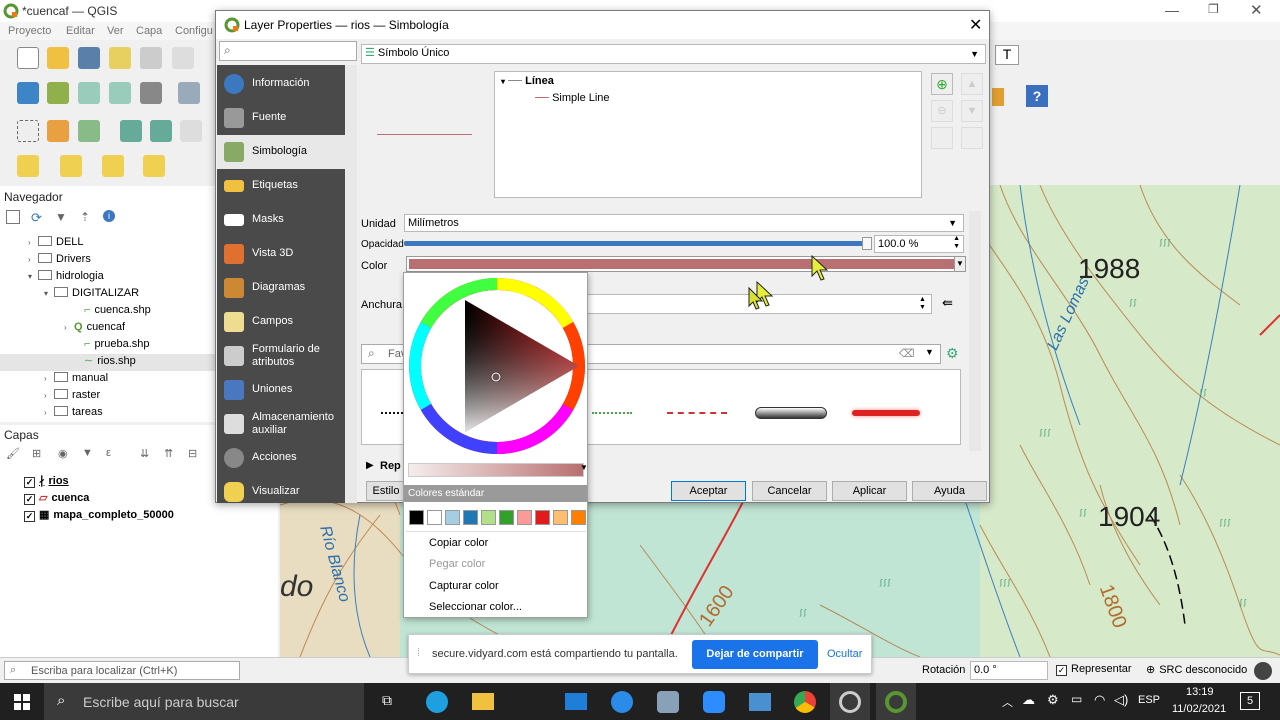  I want to click on settings-tray-icon: ⚙, so click(1053, 700).